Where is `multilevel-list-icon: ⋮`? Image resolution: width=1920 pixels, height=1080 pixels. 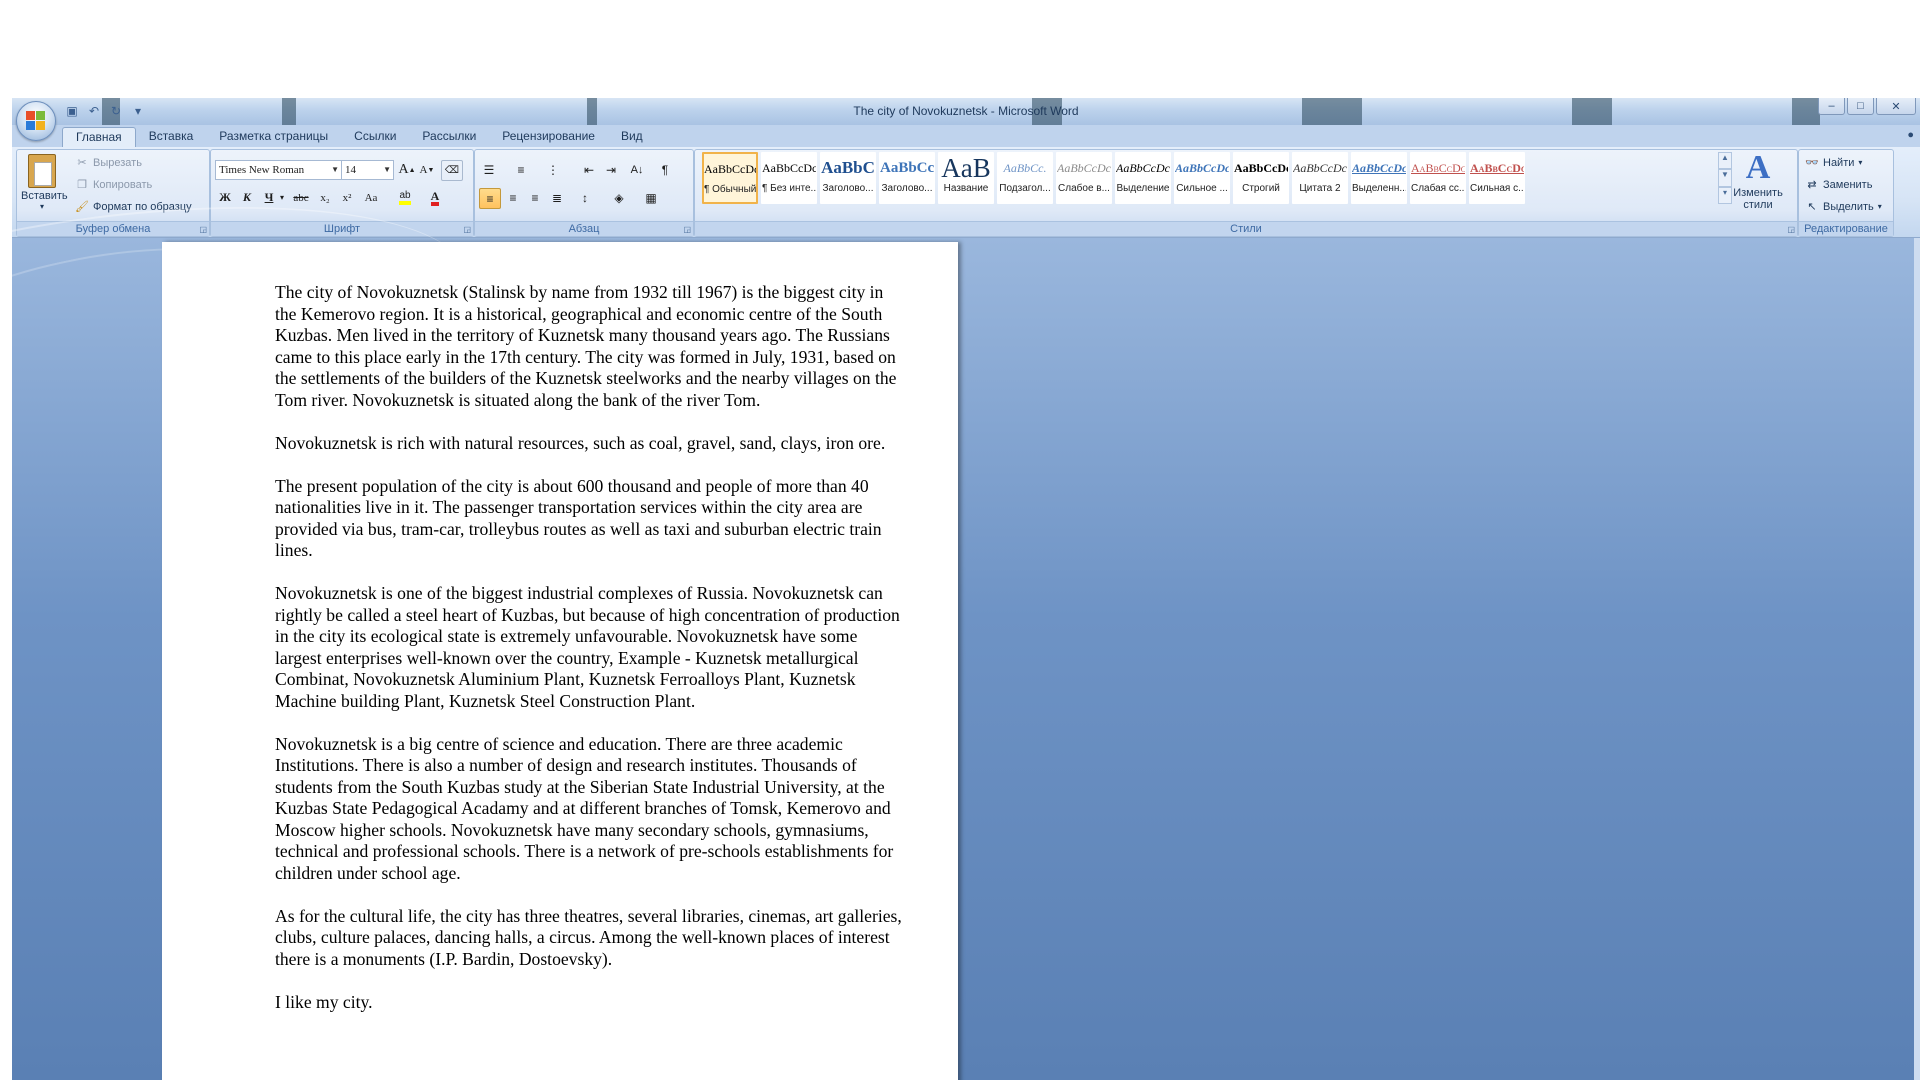 multilevel-list-icon: ⋮ is located at coordinates (553, 169).